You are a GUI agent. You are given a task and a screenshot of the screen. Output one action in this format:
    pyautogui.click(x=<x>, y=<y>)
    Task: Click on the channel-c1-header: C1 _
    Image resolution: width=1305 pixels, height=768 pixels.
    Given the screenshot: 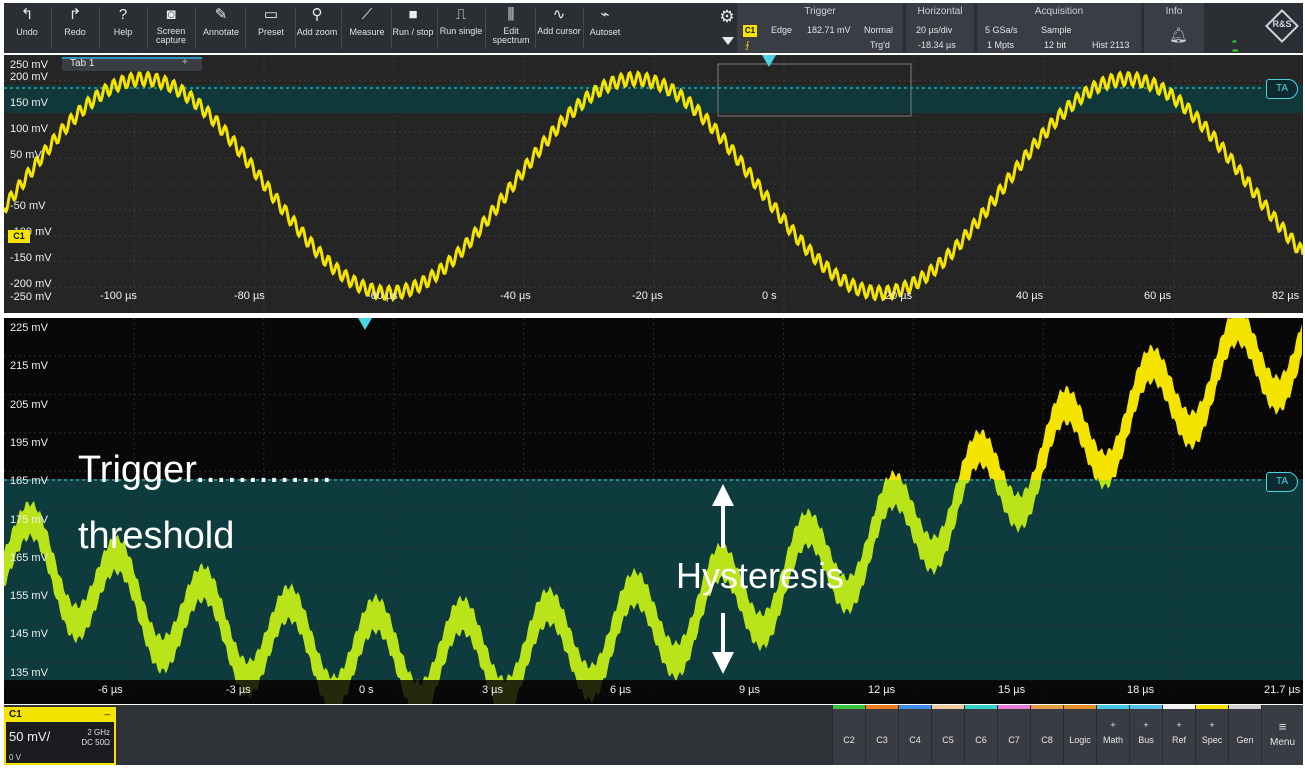 What is the action you would take?
    pyautogui.click(x=60, y=713)
    